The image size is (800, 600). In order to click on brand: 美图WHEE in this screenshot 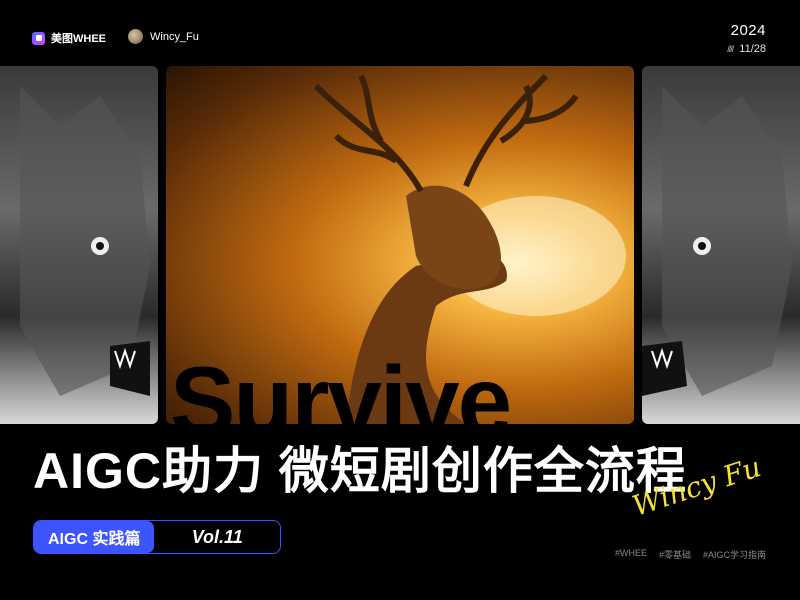, I will do `click(69, 38)`.